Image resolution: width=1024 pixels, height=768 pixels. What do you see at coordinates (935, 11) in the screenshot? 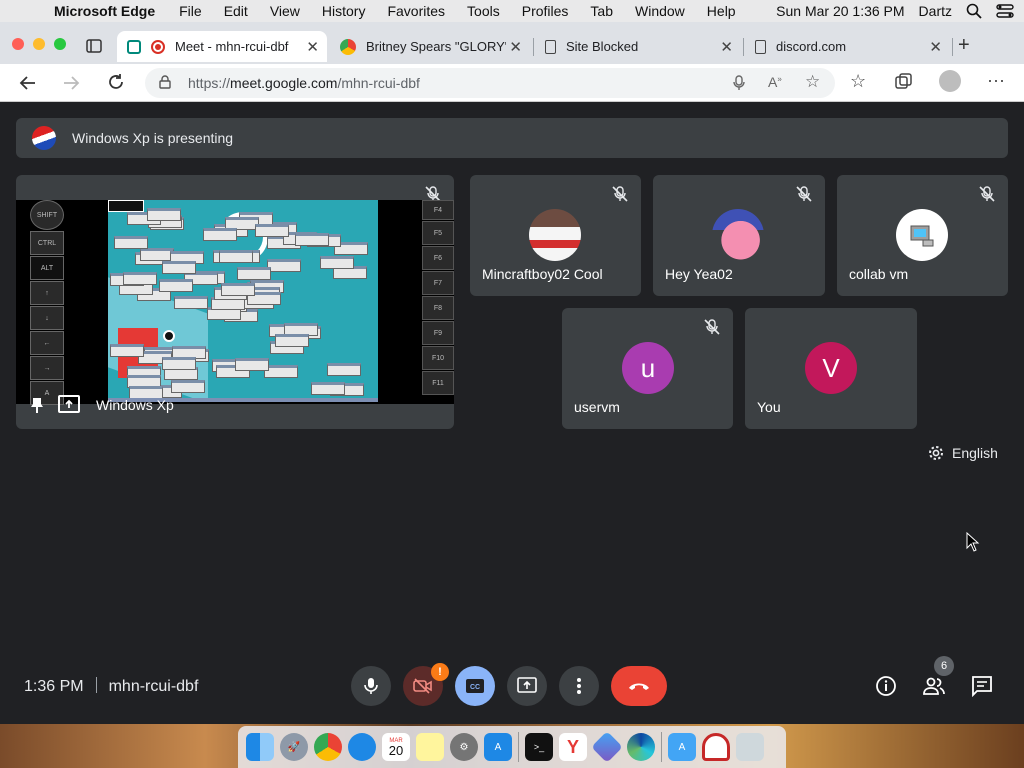
I see `user-name: Dartz` at bounding box center [935, 11].